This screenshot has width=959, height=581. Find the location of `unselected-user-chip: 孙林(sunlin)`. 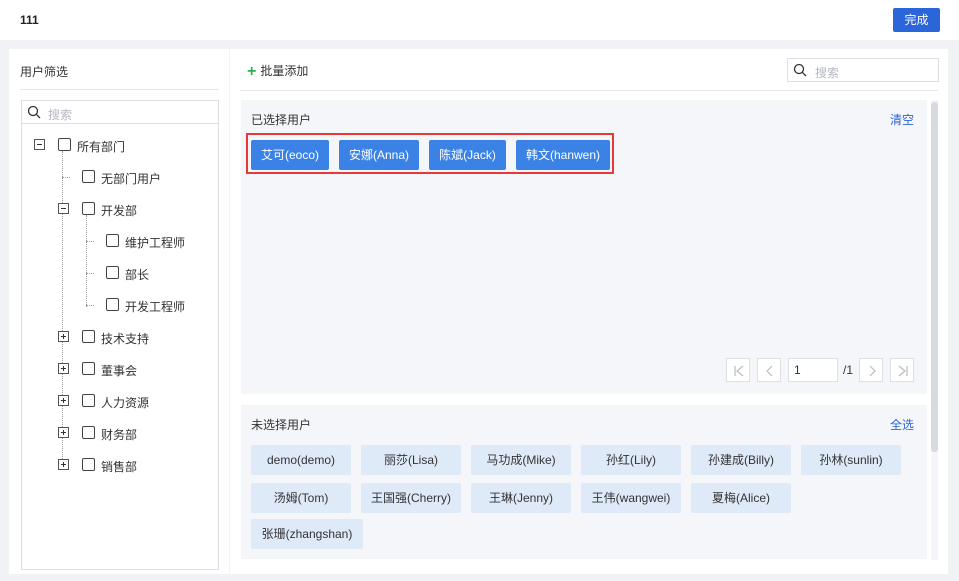

unselected-user-chip: 孙林(sunlin) is located at coordinates (851, 460).